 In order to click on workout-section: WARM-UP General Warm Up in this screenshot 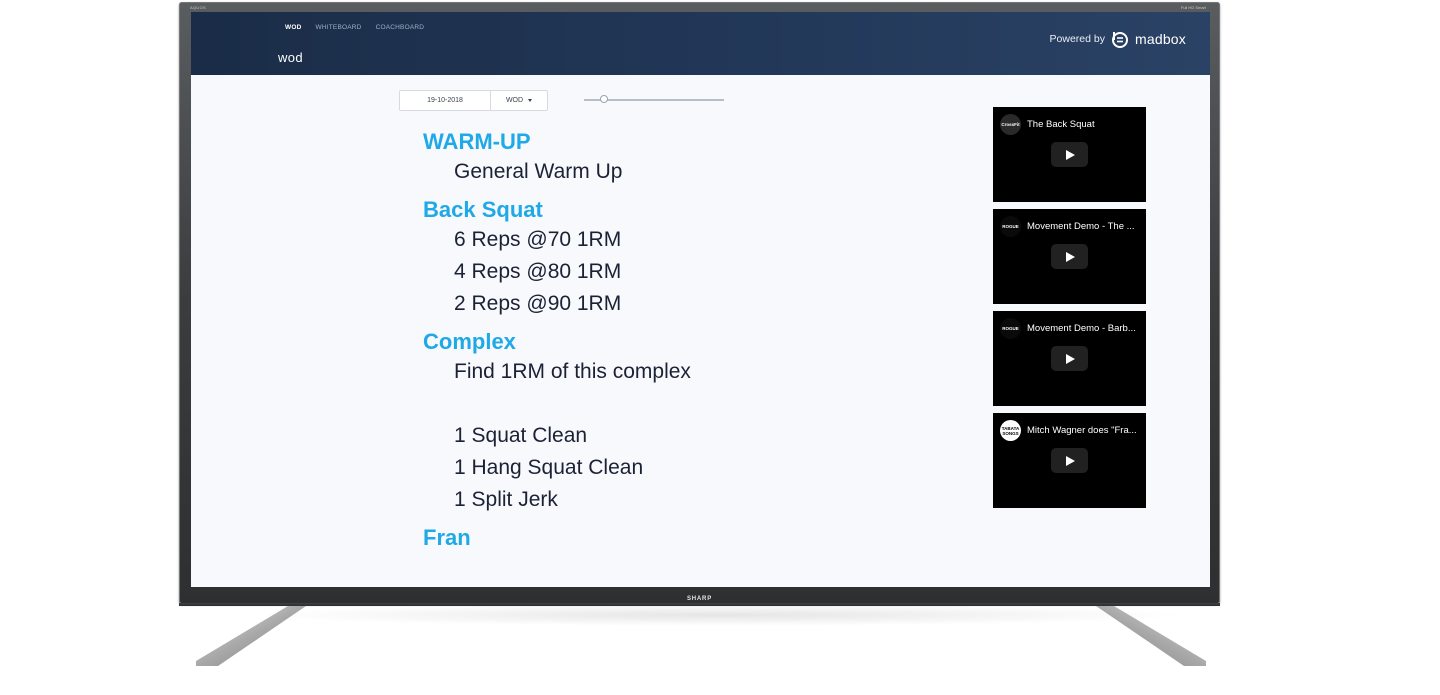, I will do `click(683, 158)`.